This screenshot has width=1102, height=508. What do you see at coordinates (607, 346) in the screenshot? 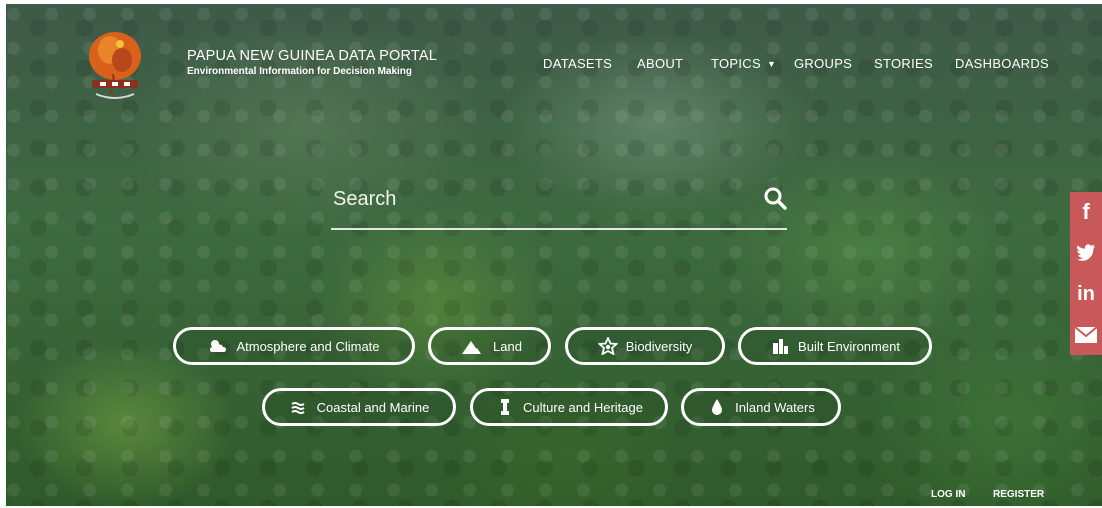
I see `biodiversity-icon` at bounding box center [607, 346].